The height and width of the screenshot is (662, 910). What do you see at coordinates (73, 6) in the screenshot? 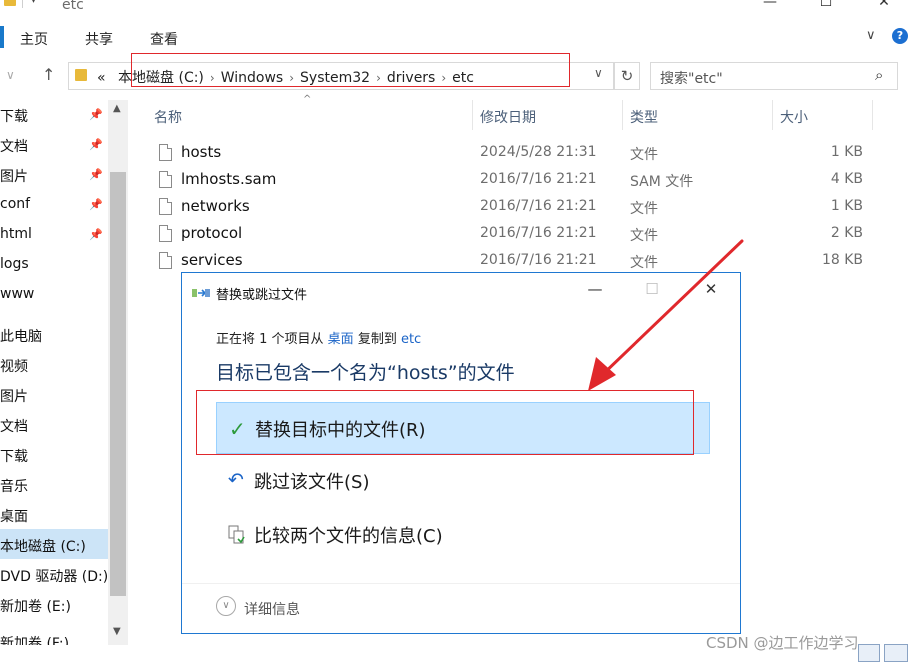
I see `window-title: etc` at bounding box center [73, 6].